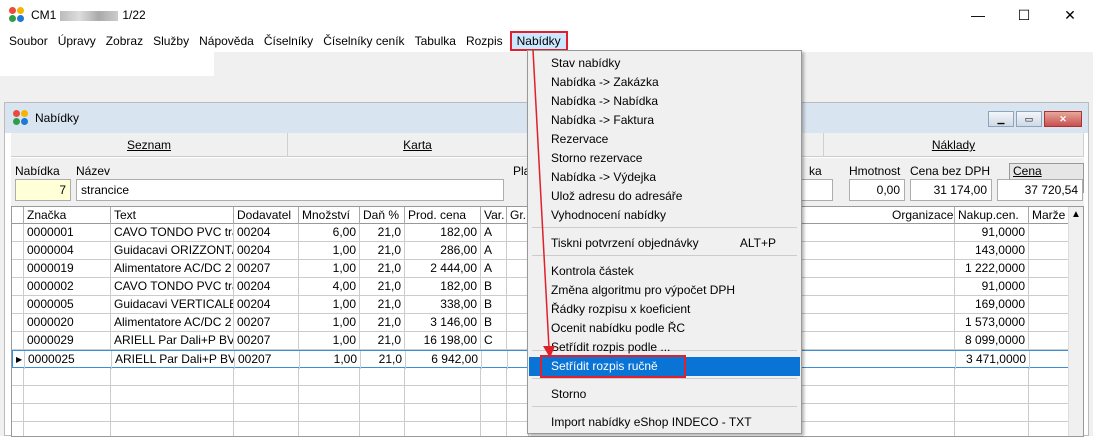  What do you see at coordinates (518, 215) in the screenshot?
I see `col-gr: Gr.` at bounding box center [518, 215].